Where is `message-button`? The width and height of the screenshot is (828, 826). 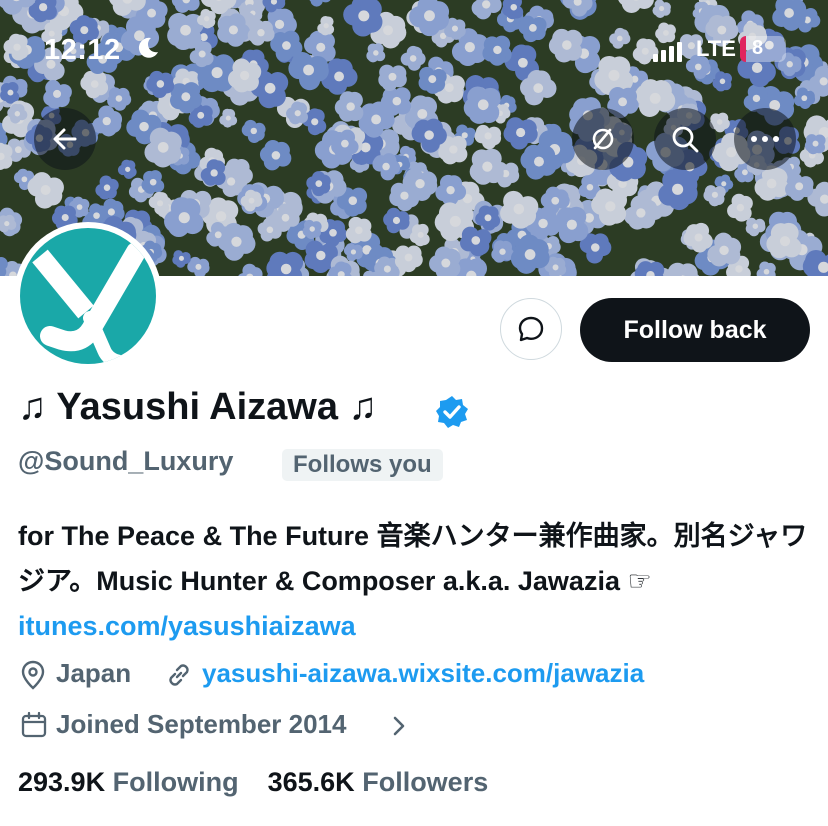
message-button is located at coordinates (531, 329).